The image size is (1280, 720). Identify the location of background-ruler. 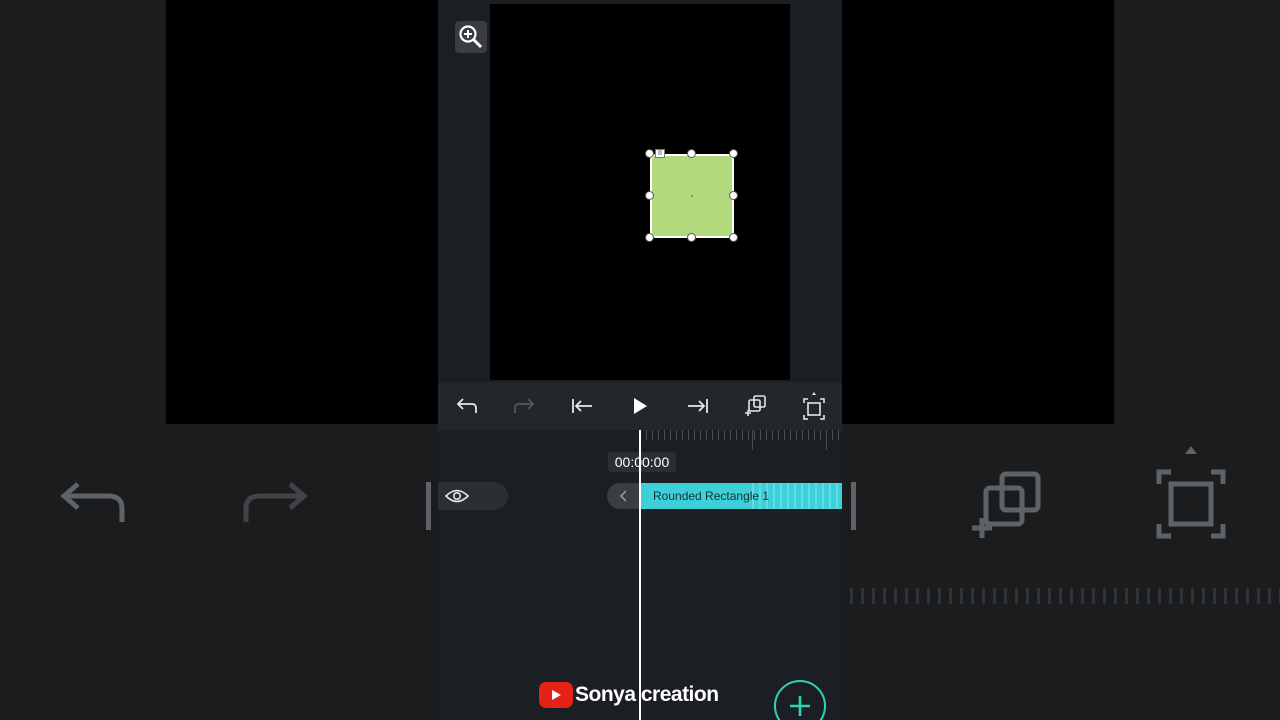
(1065, 596).